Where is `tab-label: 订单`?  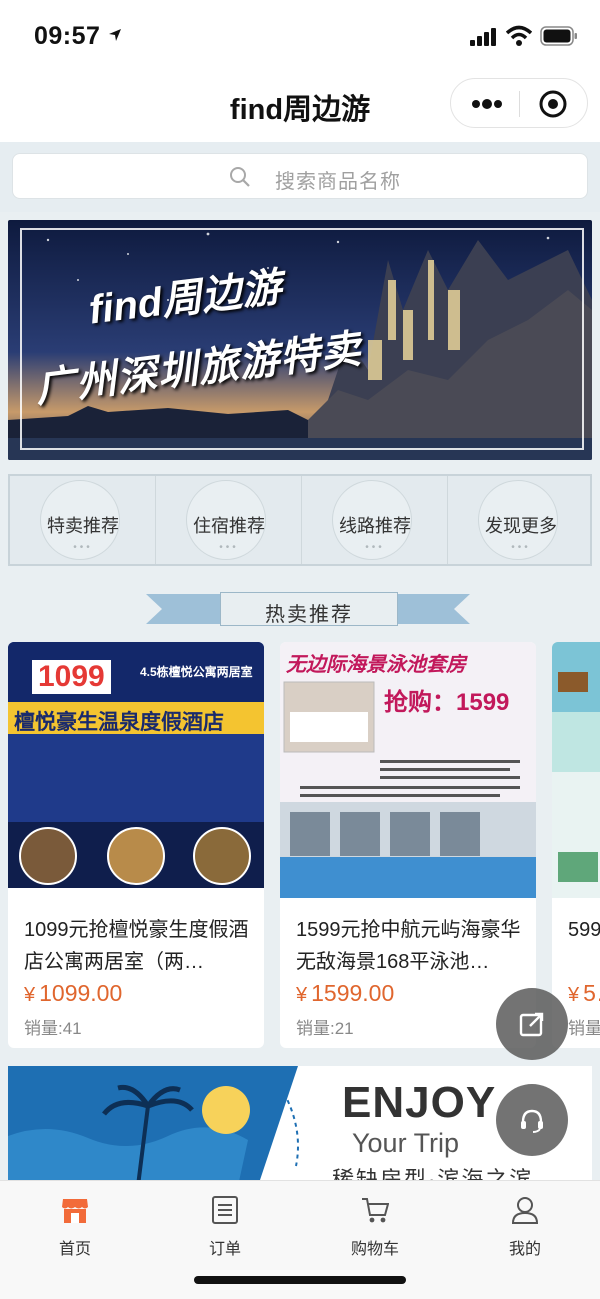 tab-label: 订单 is located at coordinates (224, 1249).